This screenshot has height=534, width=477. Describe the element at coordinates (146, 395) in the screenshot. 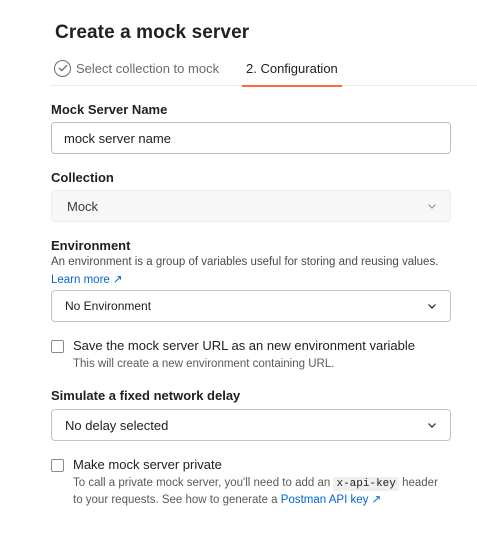

I see `network-delay-label: Simulate a fixed network delay` at that location.